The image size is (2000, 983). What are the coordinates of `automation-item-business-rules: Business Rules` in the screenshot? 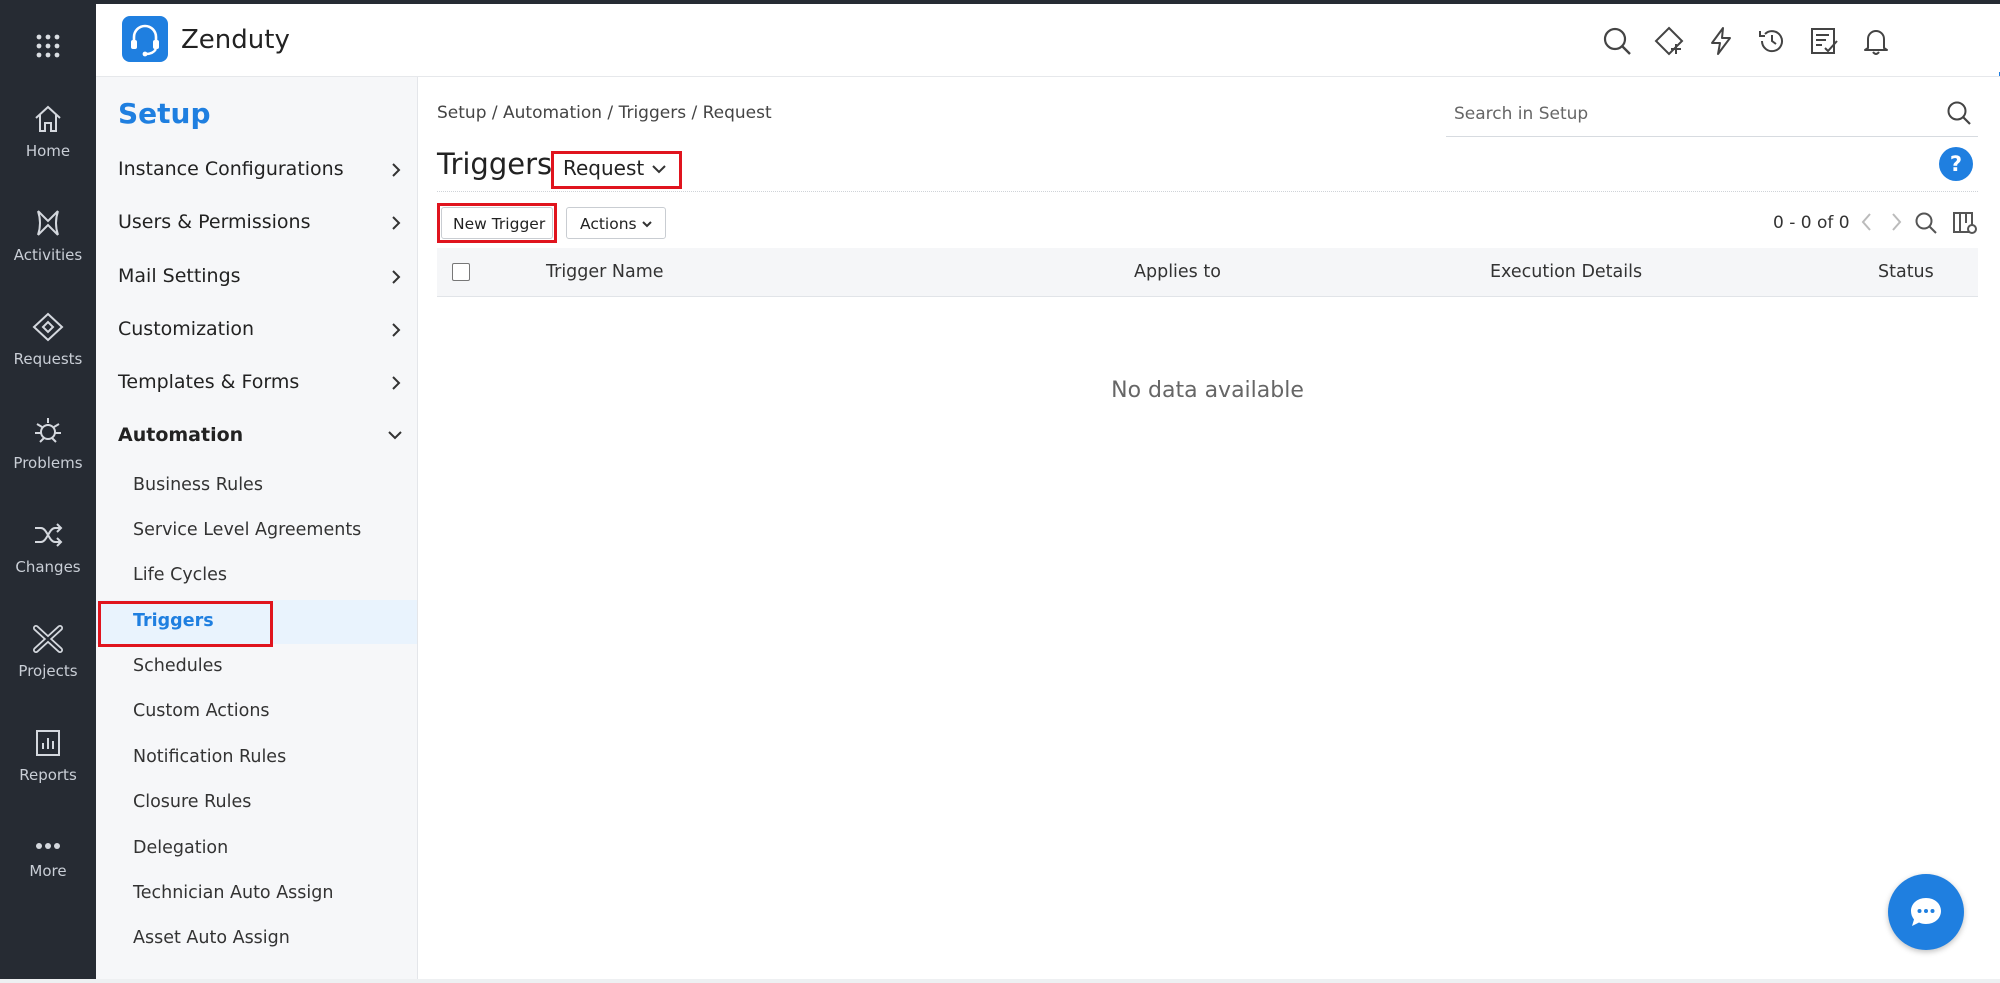 It's located at (256, 486).